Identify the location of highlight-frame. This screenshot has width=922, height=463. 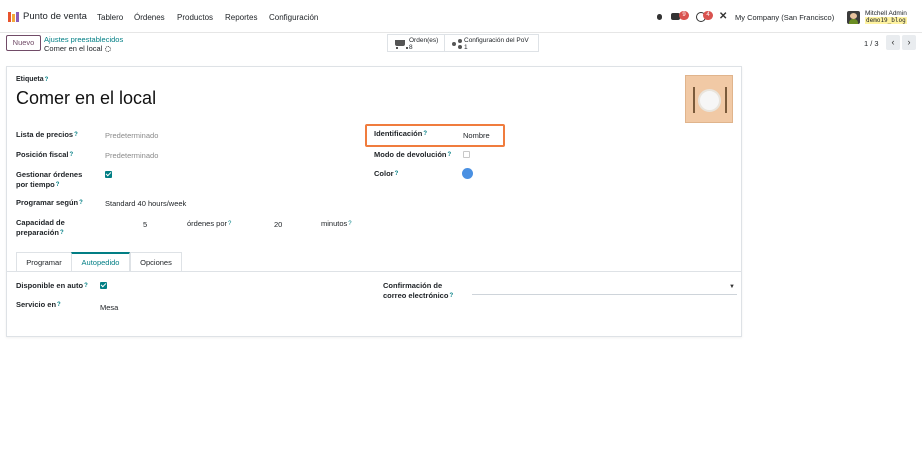
(435, 135).